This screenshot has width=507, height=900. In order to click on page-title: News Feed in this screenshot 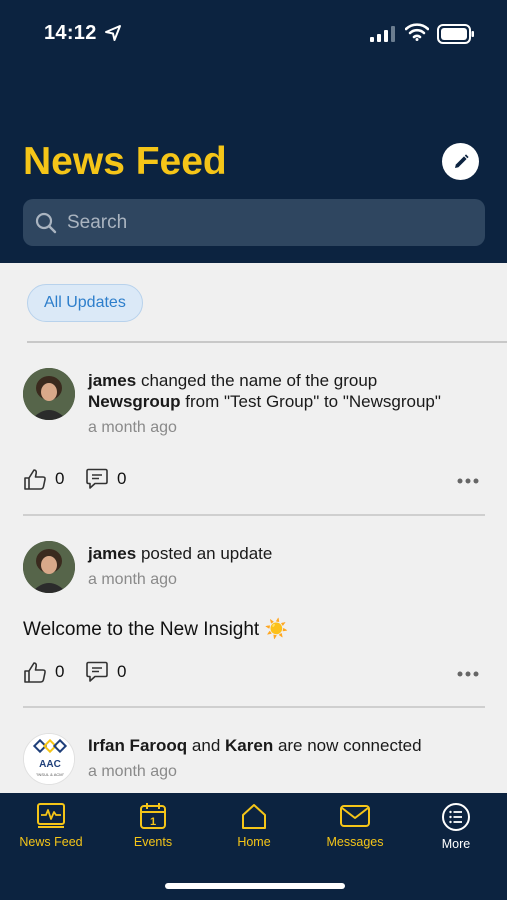, I will do `click(125, 161)`.